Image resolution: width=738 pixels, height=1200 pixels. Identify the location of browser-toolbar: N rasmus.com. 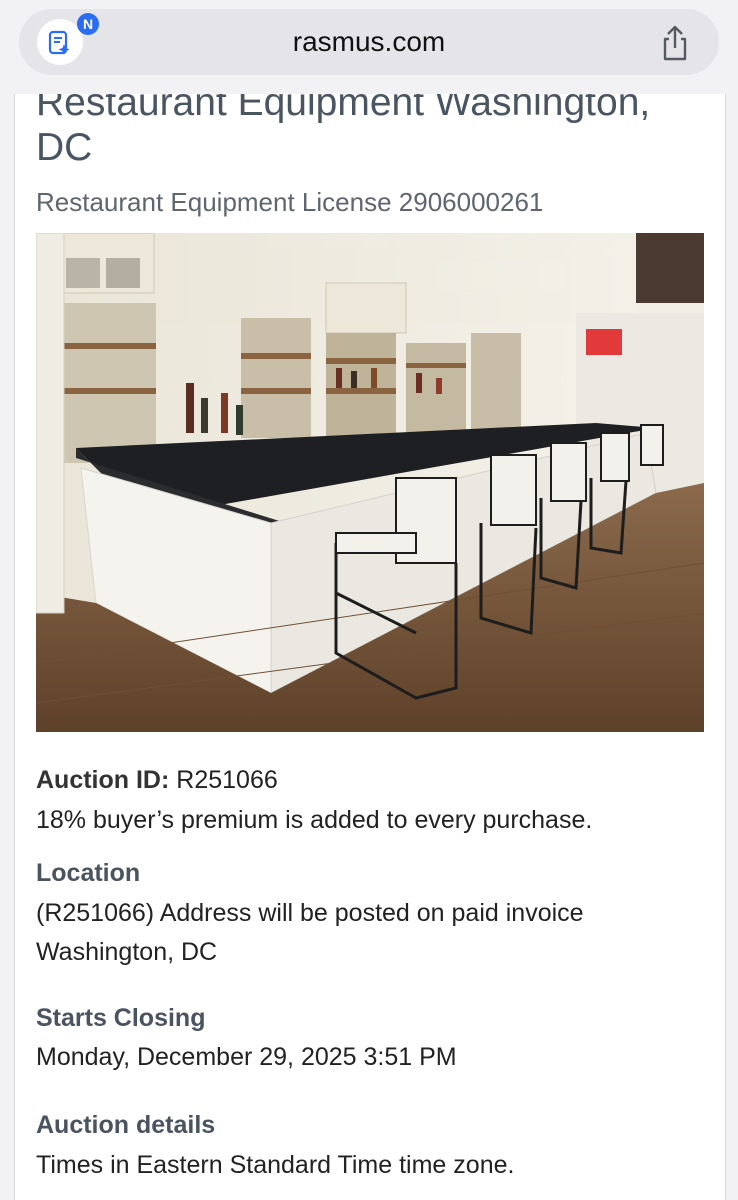
(369, 47).